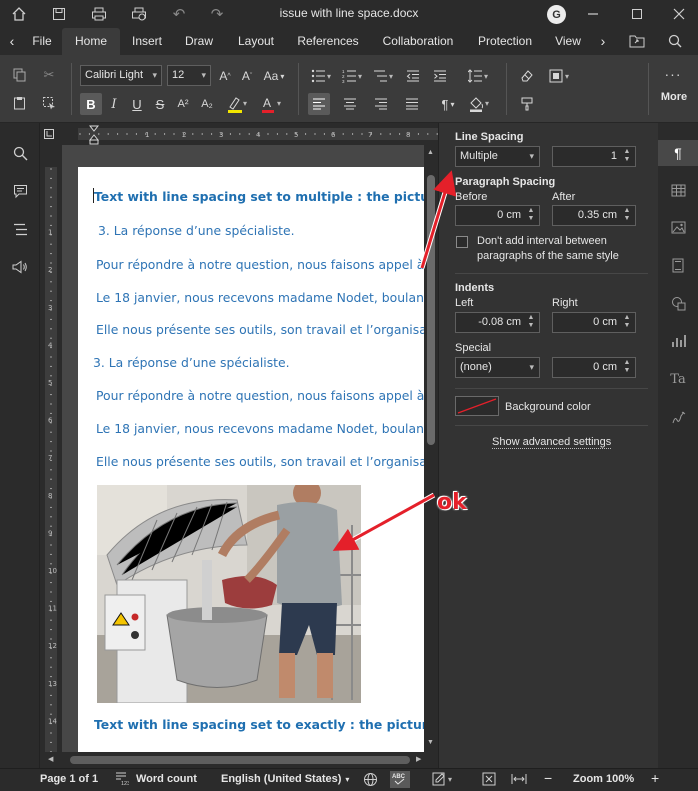 The image size is (698, 791). I want to click on special-indent-select: (none) ▾, so click(497, 367).